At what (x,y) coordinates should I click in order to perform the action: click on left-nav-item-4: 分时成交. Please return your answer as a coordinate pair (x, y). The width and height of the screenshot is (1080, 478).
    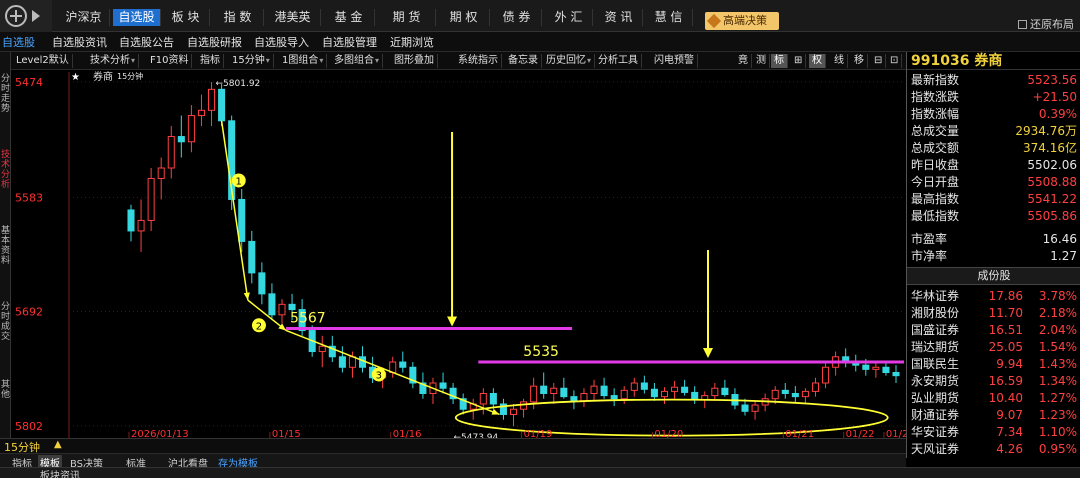
    Looking at the image, I should click on (5, 322).